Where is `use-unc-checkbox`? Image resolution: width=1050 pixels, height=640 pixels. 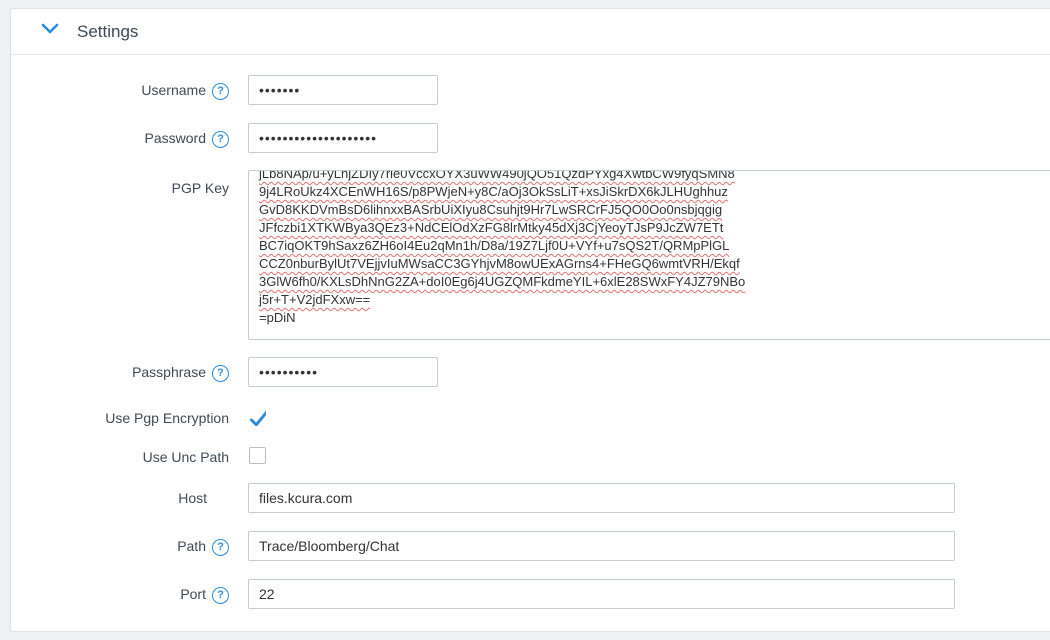
use-unc-checkbox is located at coordinates (257, 455).